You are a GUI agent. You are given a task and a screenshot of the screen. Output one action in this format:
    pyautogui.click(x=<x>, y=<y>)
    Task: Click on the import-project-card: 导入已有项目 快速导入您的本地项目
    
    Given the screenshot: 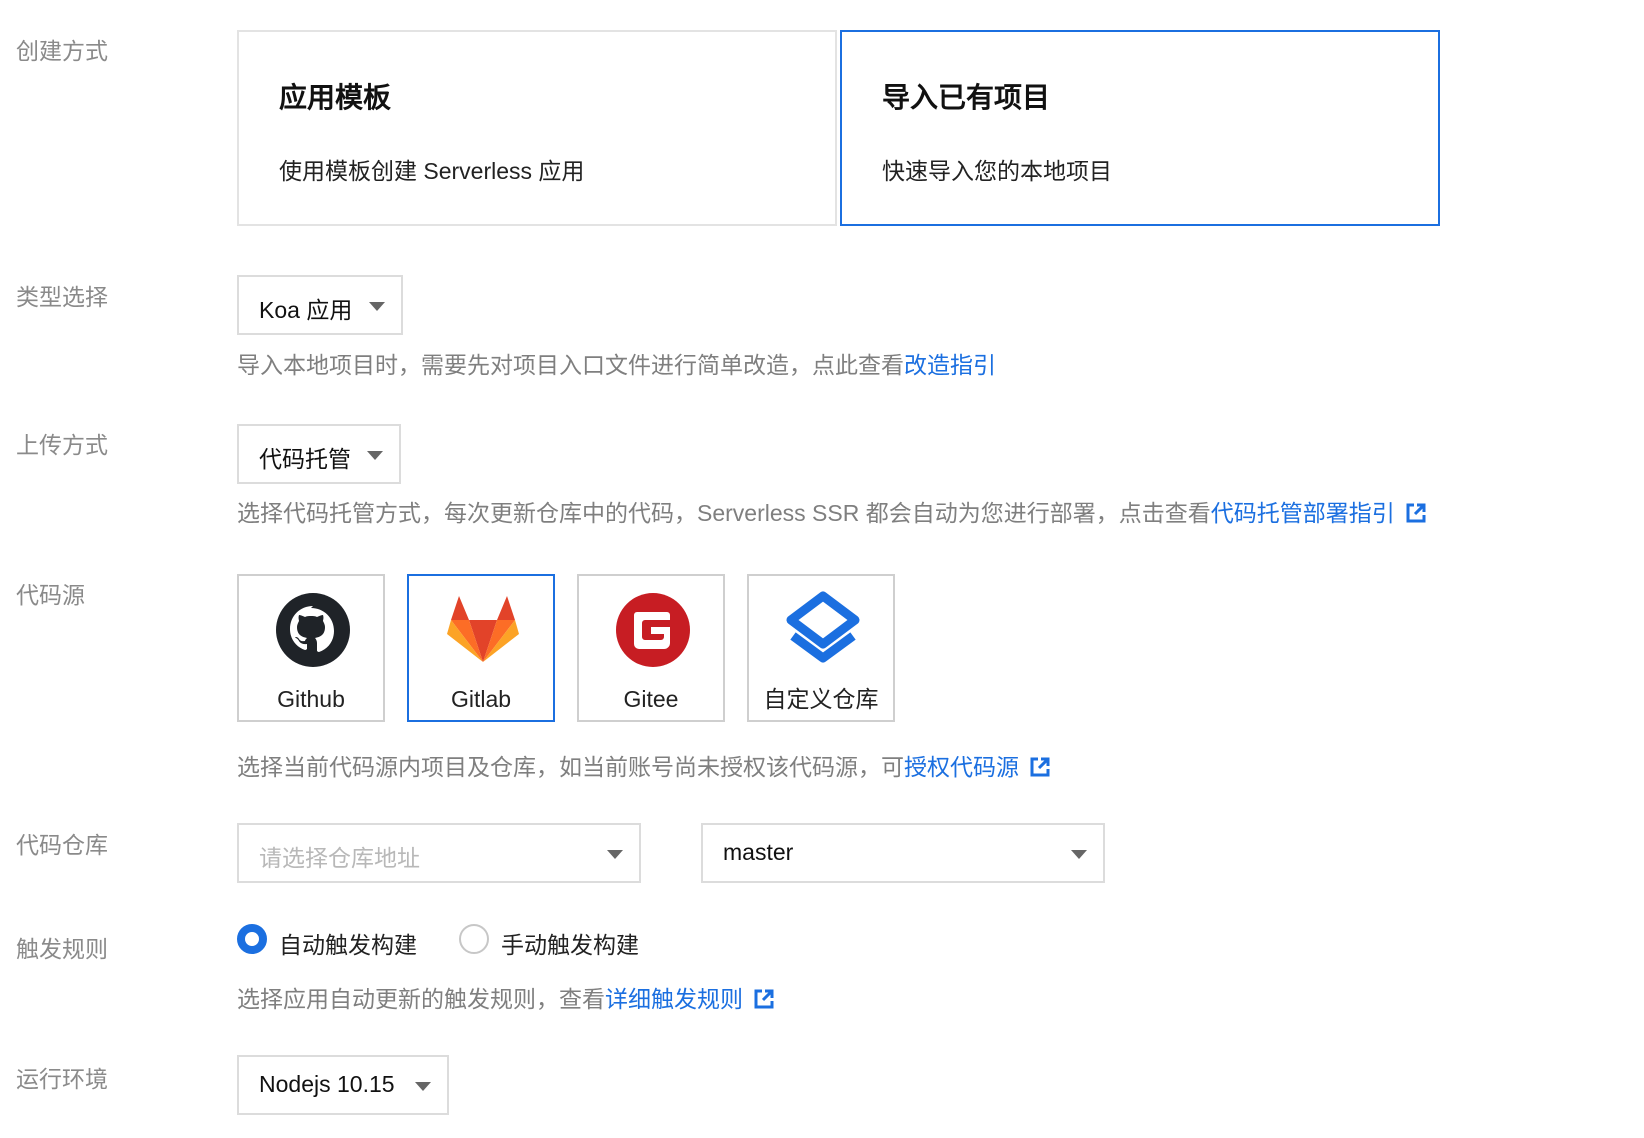 What is the action you would take?
    pyautogui.click(x=1140, y=128)
    